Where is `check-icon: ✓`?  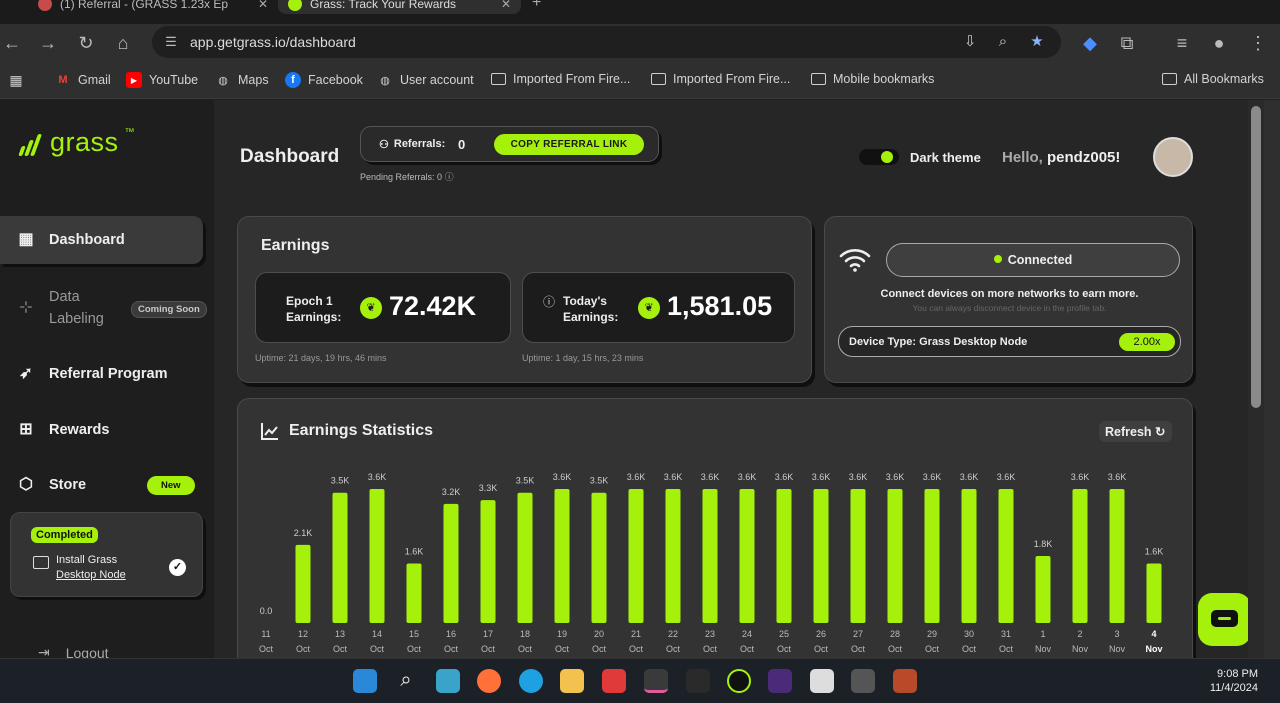
check-icon: ✓ is located at coordinates (177, 567).